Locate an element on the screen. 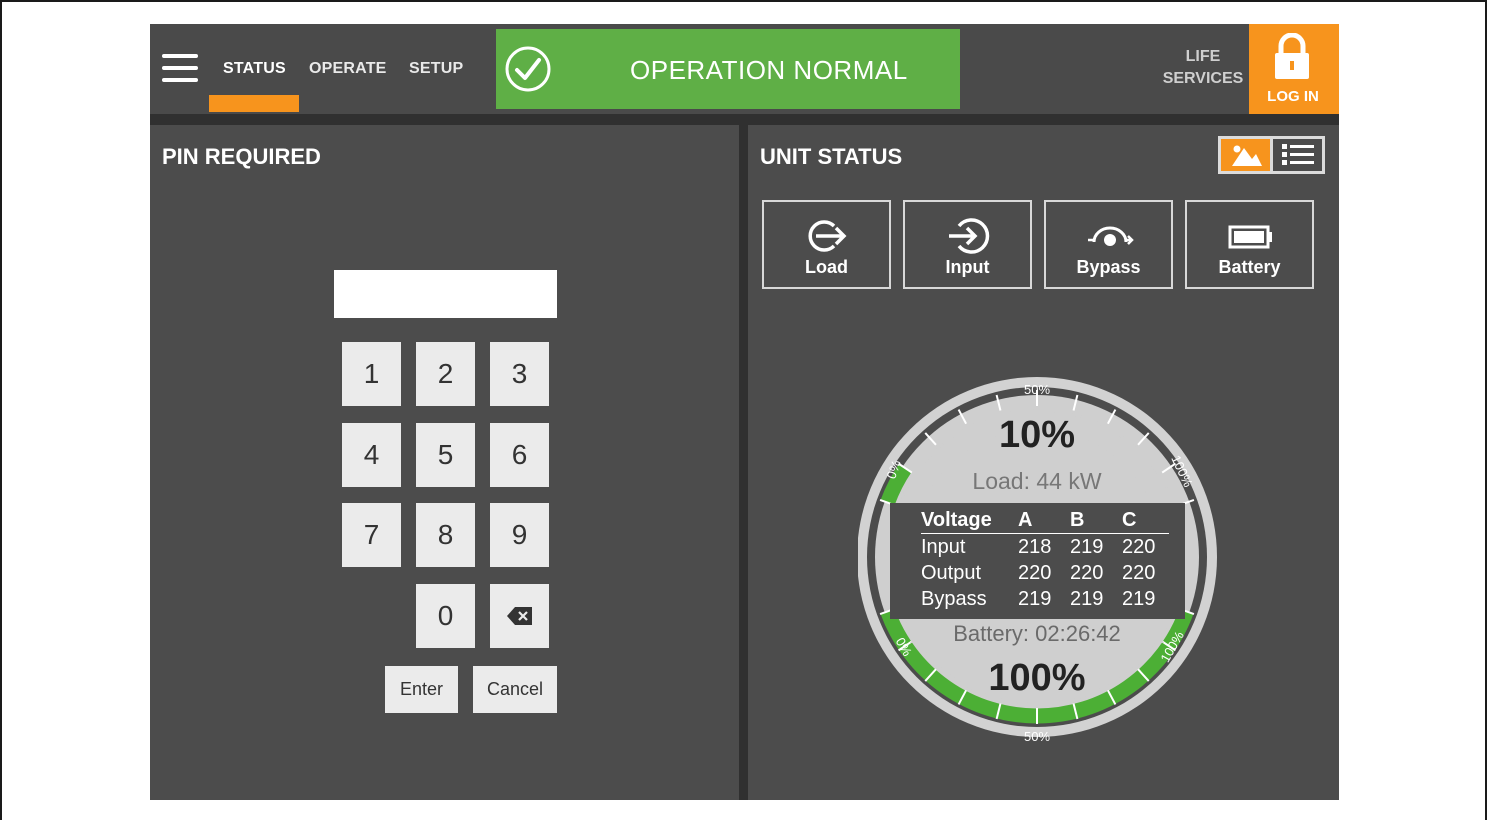 This screenshot has height=820, width=1487. battery-runtime: Battery: 02:26:42 is located at coordinates (1037, 633).